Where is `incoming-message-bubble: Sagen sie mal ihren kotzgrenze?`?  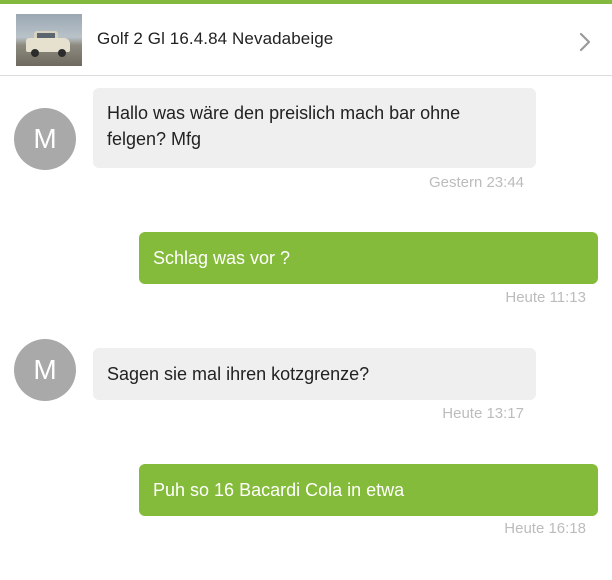 incoming-message-bubble: Sagen sie mal ihren kotzgrenze? is located at coordinates (314, 374).